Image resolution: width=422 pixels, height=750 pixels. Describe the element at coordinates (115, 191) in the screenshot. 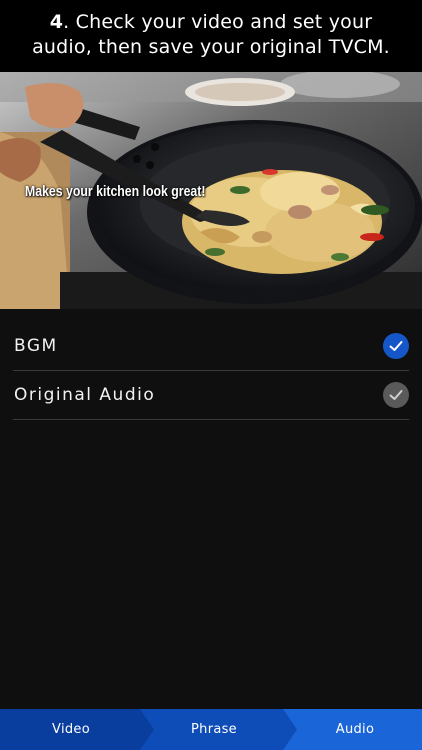

I see `video-caption-overlay: Makes your kitchen look great!` at that location.